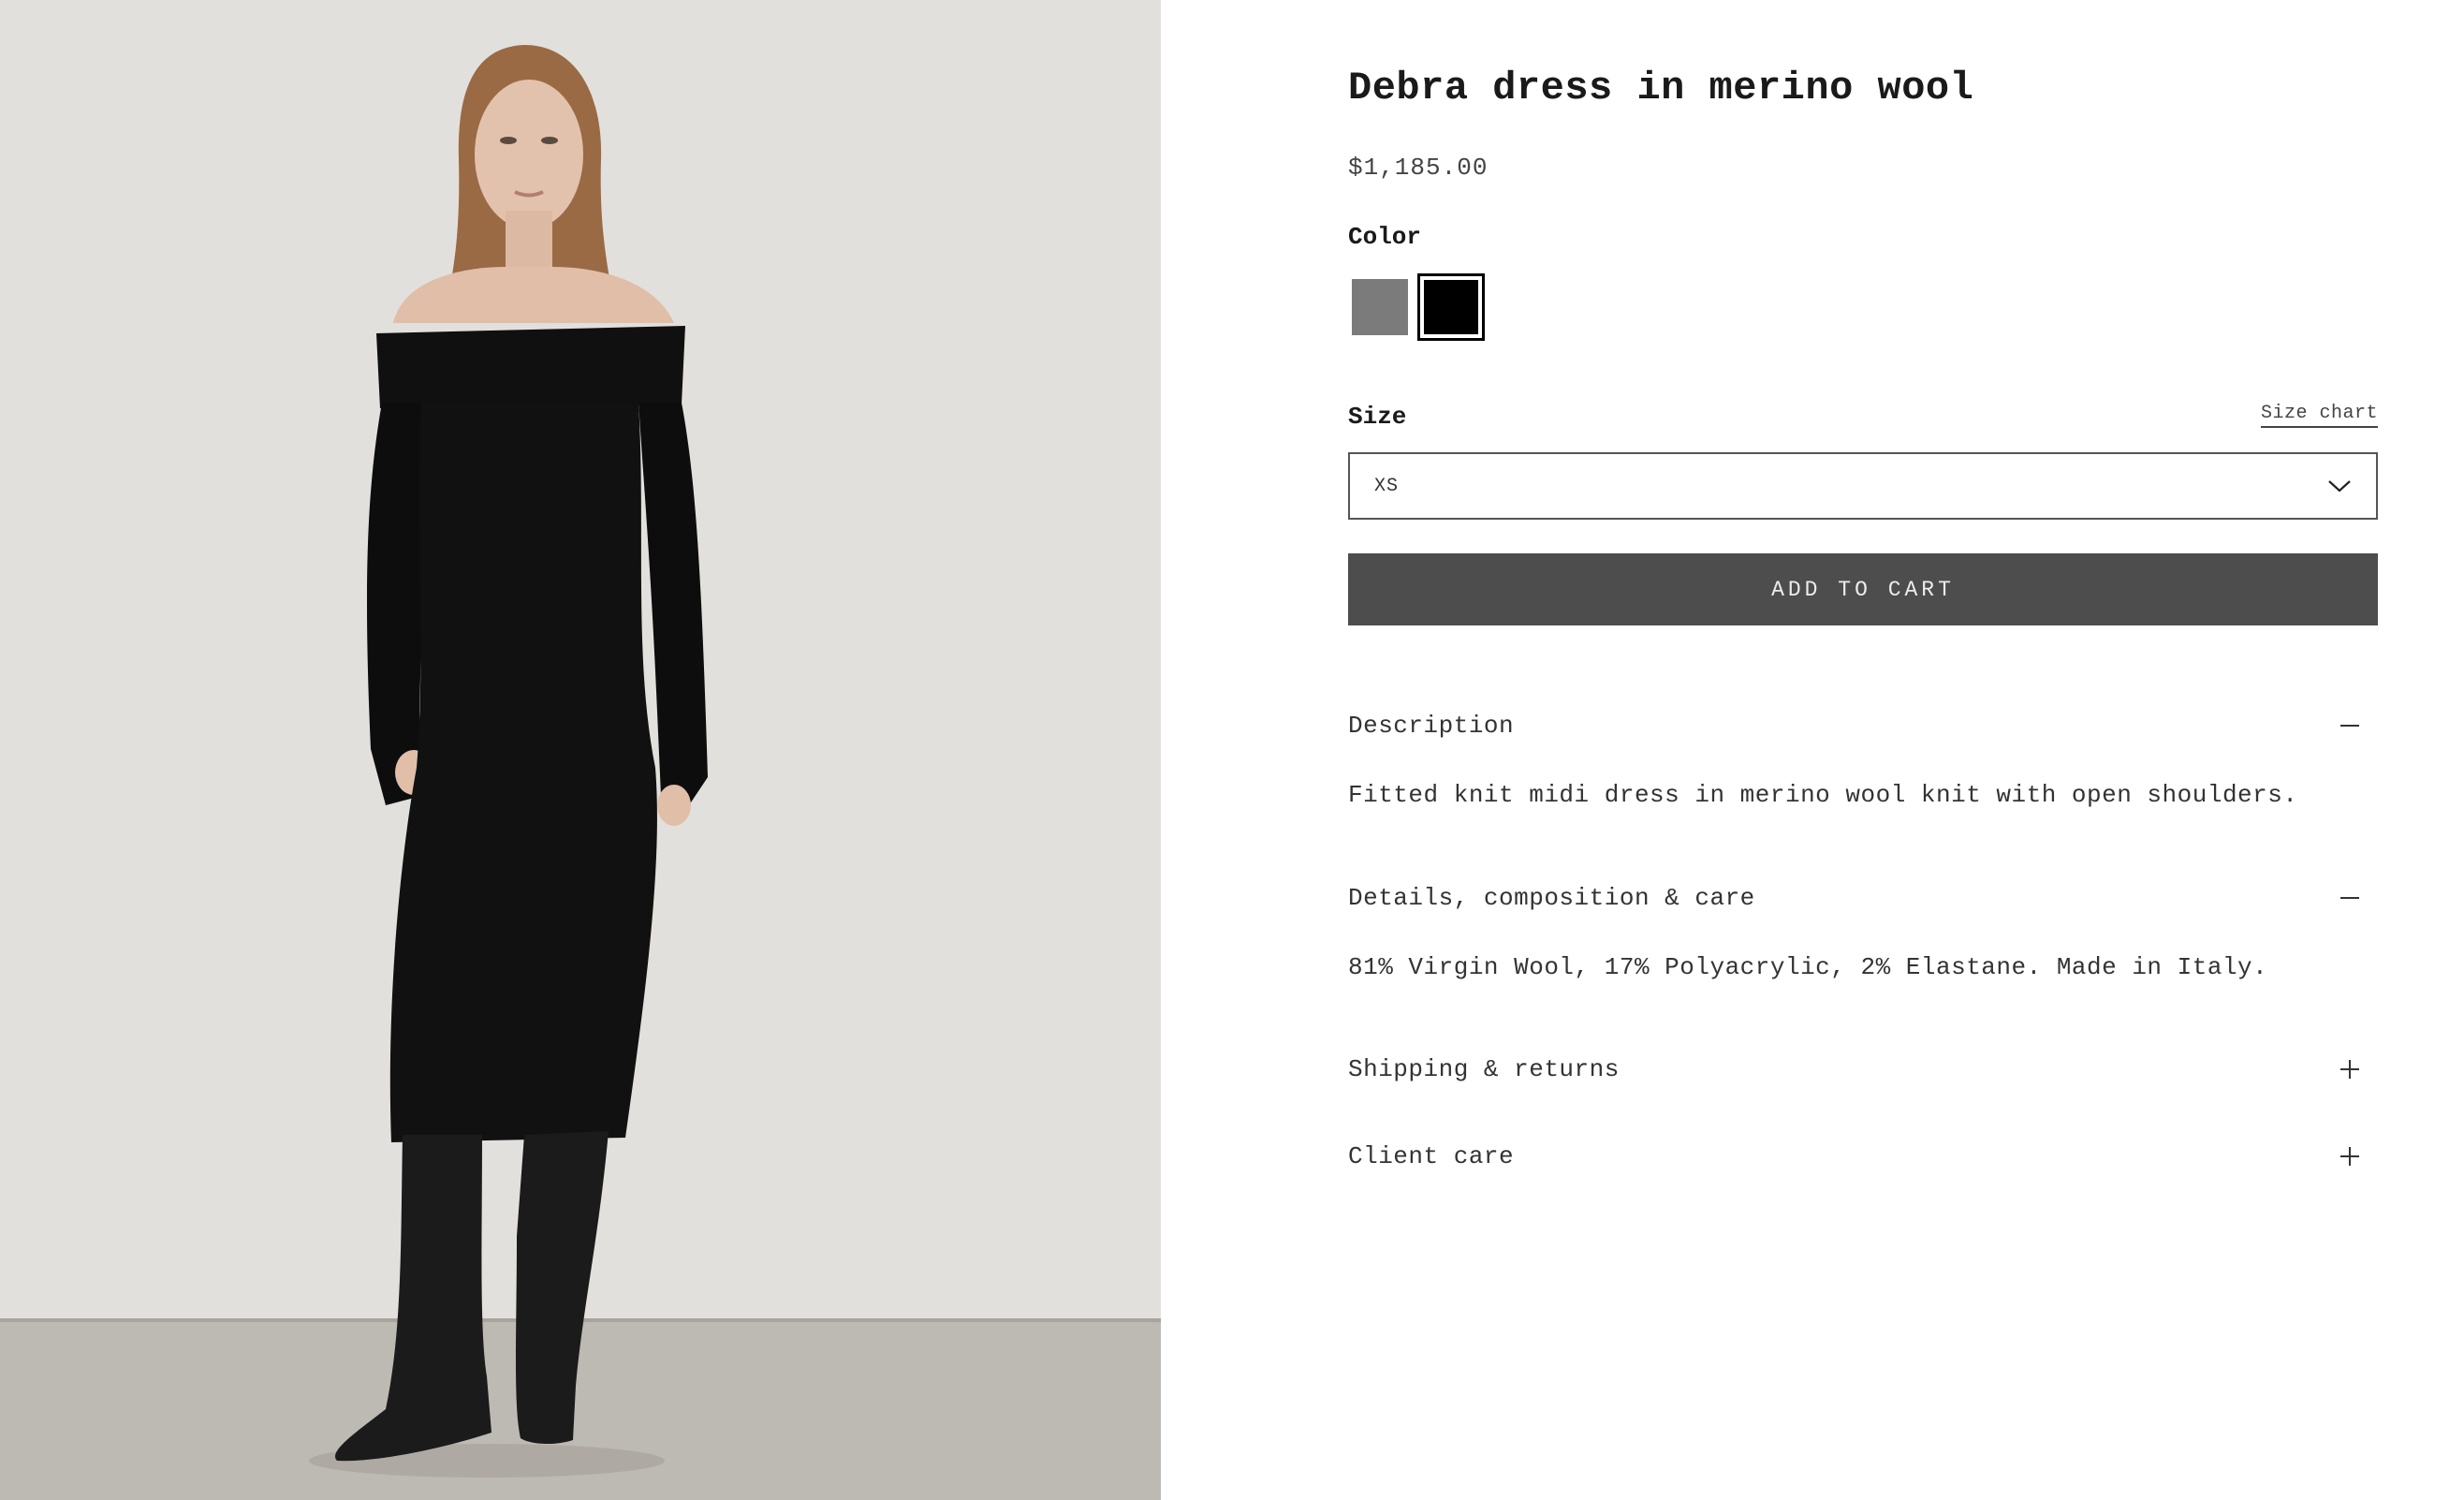 Image resolution: width=2464 pixels, height=1500 pixels. Describe the element at coordinates (1661, 88) in the screenshot. I see `product-title: Debra dress in merino wool` at that location.